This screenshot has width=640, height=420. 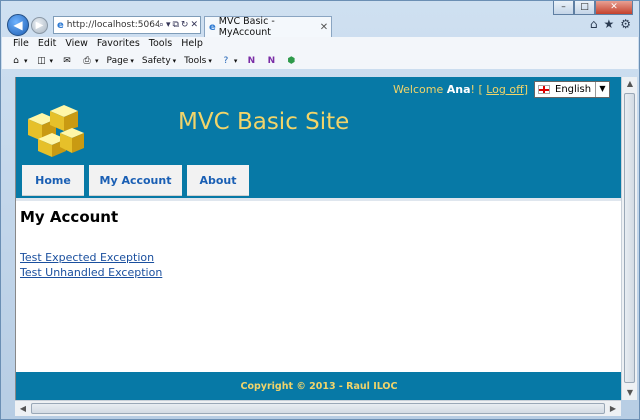 What do you see at coordinates (318, 386) in the screenshot?
I see `site-footer: Copyright © 2013 - Raul ILOC` at bounding box center [318, 386].